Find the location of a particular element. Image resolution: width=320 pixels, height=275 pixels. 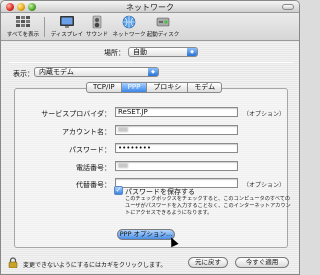

show-value: 内蔵モデム is located at coordinates (56, 72).